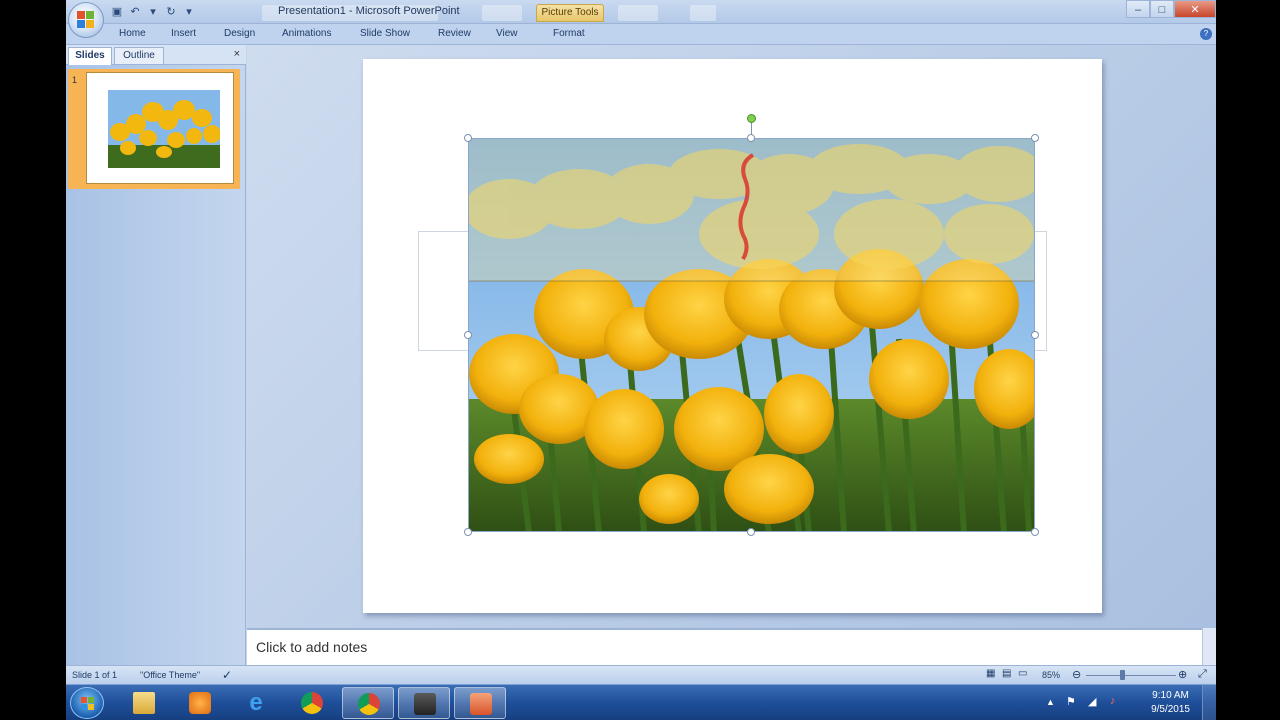 The image size is (1280, 720). Describe the element at coordinates (1209, 702) in the screenshot. I see `show-desktop-button` at that location.